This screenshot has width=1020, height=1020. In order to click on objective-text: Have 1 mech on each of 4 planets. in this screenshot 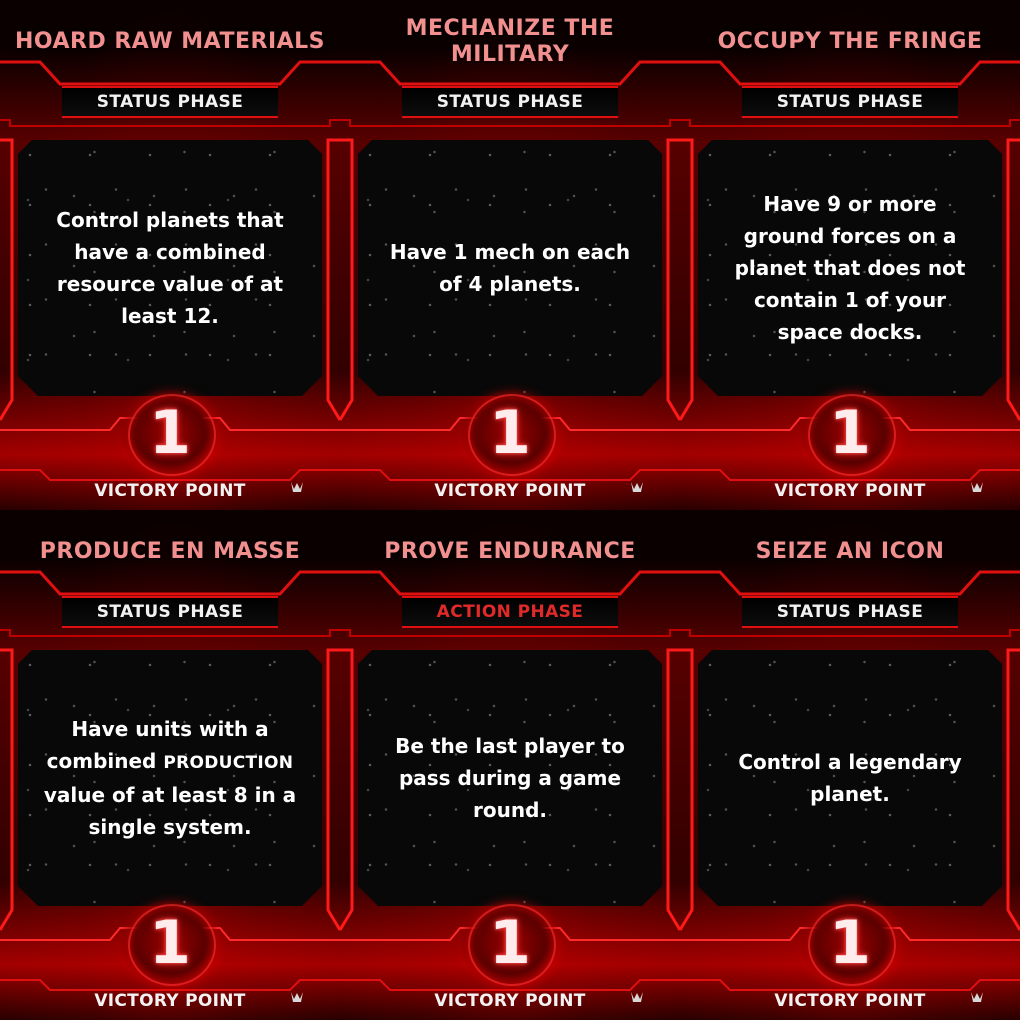, I will do `click(510, 268)`.